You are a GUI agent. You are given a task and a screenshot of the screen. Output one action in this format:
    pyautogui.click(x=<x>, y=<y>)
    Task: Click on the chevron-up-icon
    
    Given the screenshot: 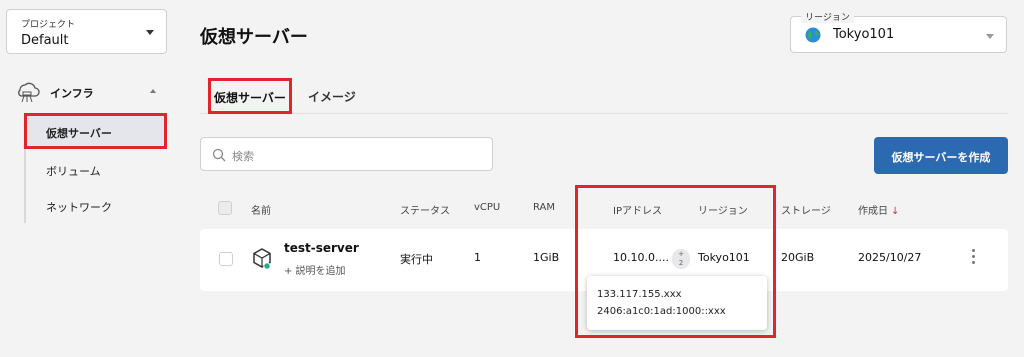 What is the action you would take?
    pyautogui.click(x=153, y=91)
    